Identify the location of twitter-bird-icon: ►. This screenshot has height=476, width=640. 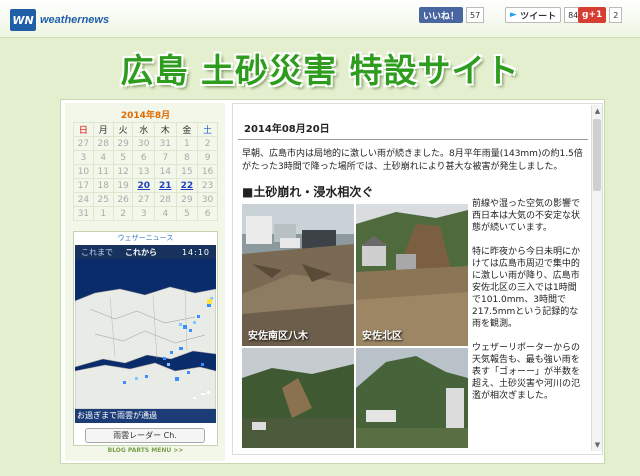
(513, 15).